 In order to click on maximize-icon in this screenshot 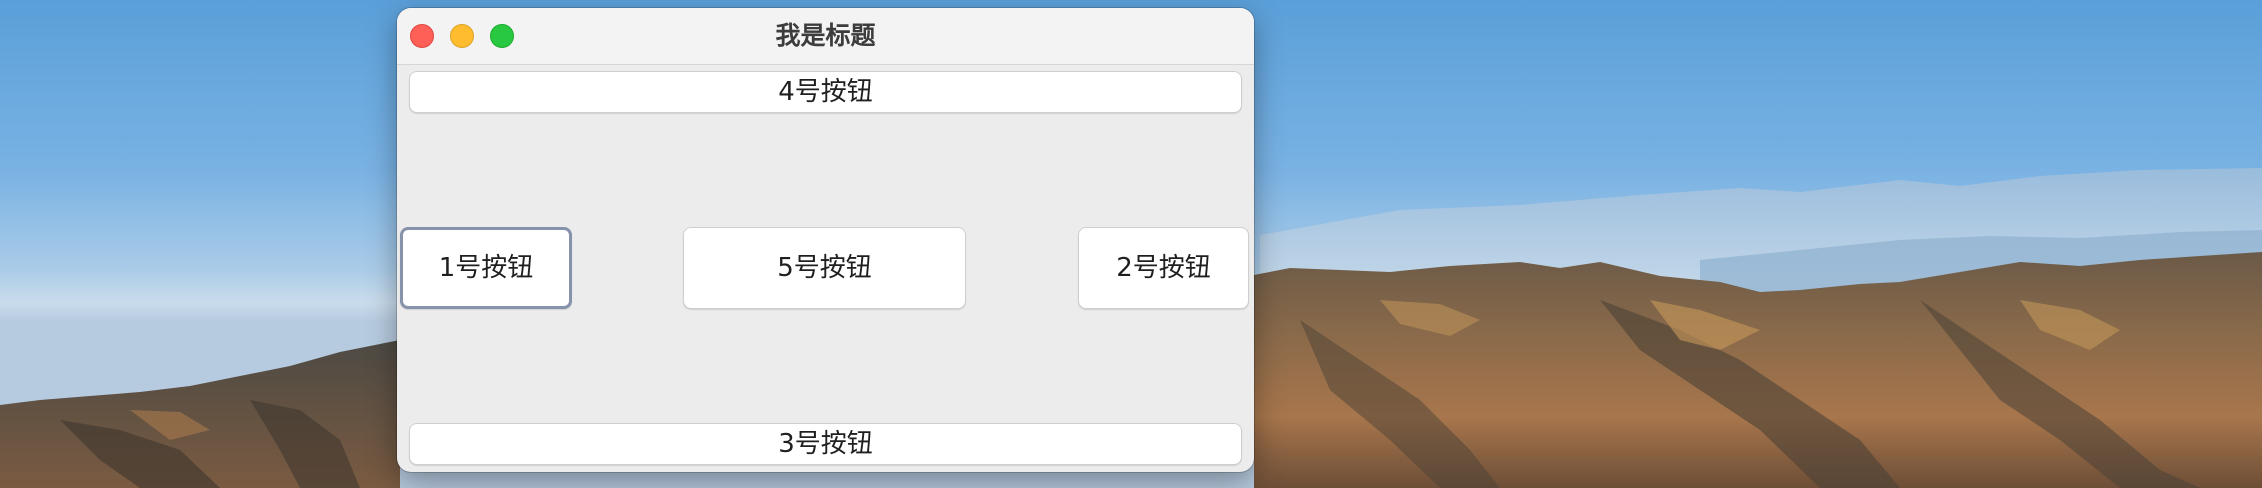, I will do `click(502, 36)`.